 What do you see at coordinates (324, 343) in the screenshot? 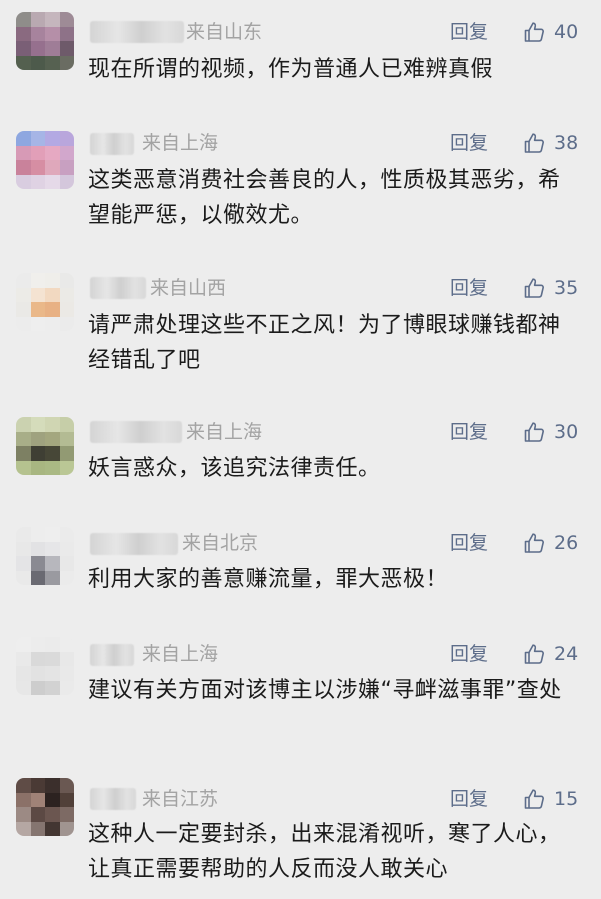
I see `comment-text: 请严肃处理这些不正之风！为了博眼球赚钱都神经错乱了吧` at bounding box center [324, 343].